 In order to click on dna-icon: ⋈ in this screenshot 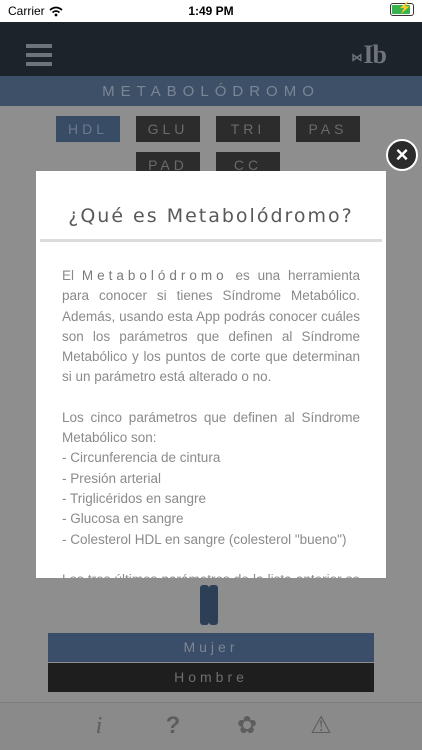, I will do `click(356, 57)`.